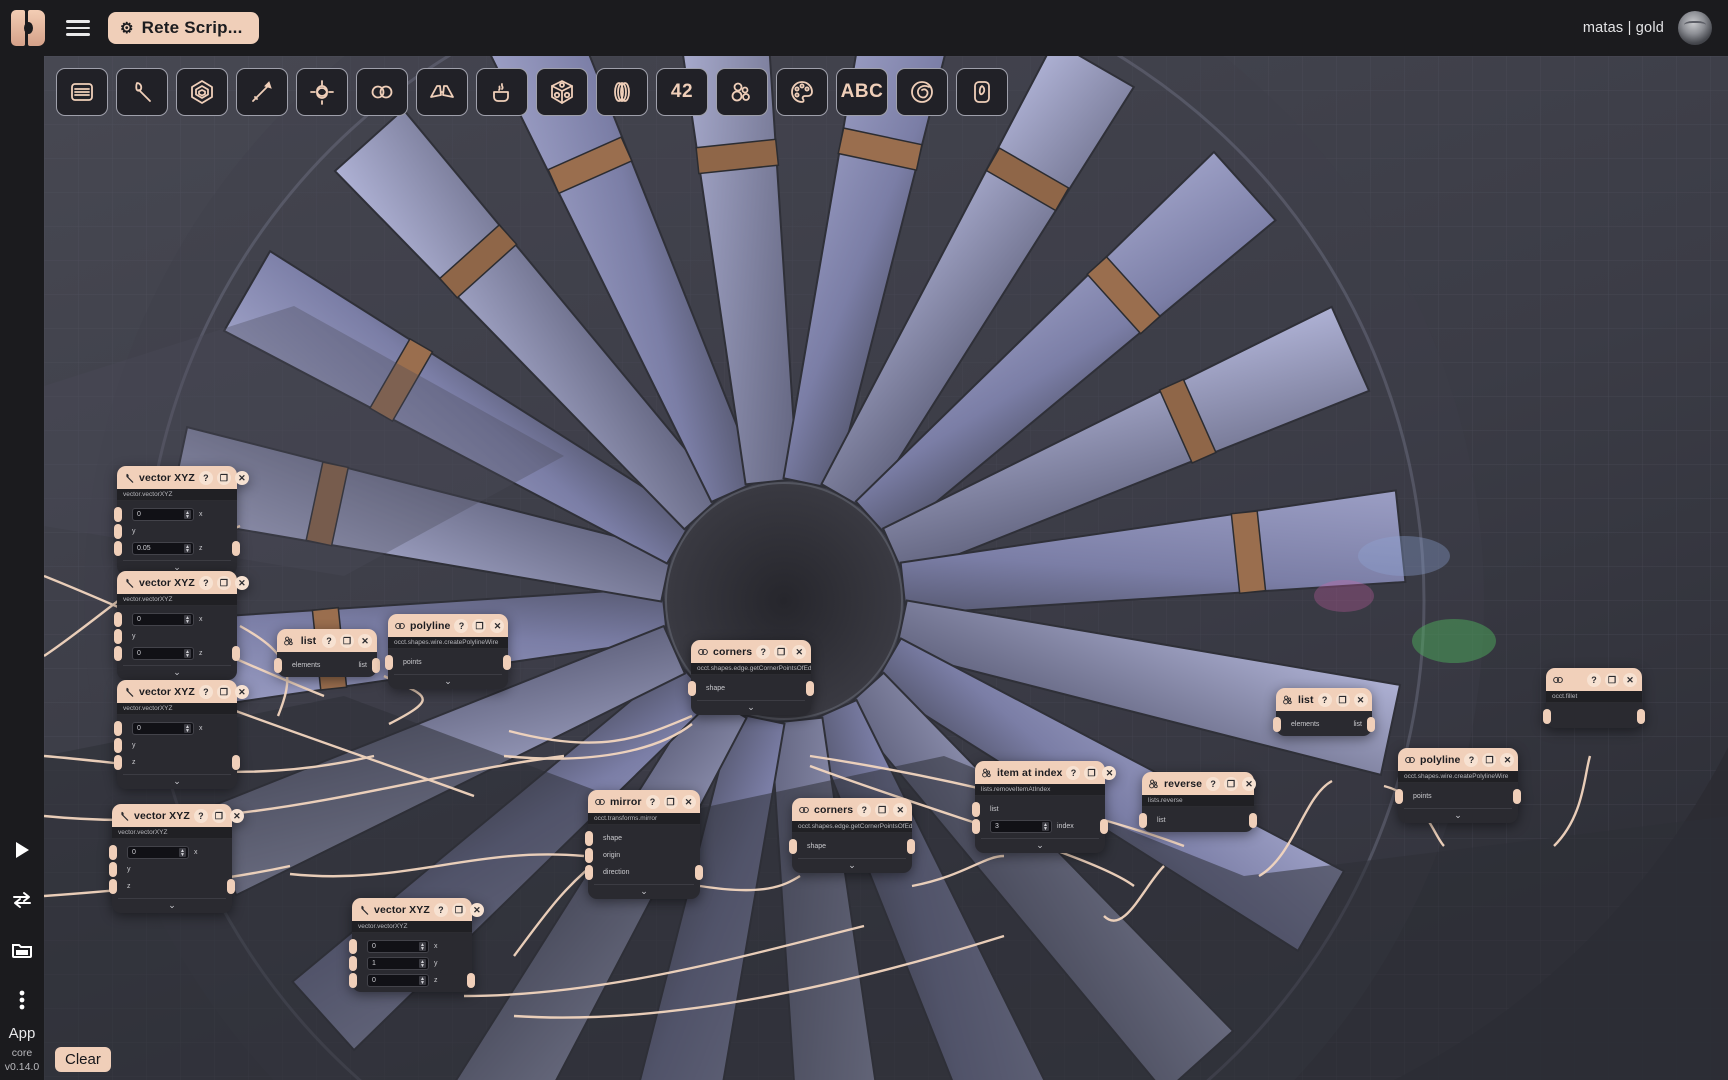 The image size is (1728, 1080). Describe the element at coordinates (1324, 712) in the screenshot. I see `node-list-2: list? ❐ ✕ elements list` at that location.